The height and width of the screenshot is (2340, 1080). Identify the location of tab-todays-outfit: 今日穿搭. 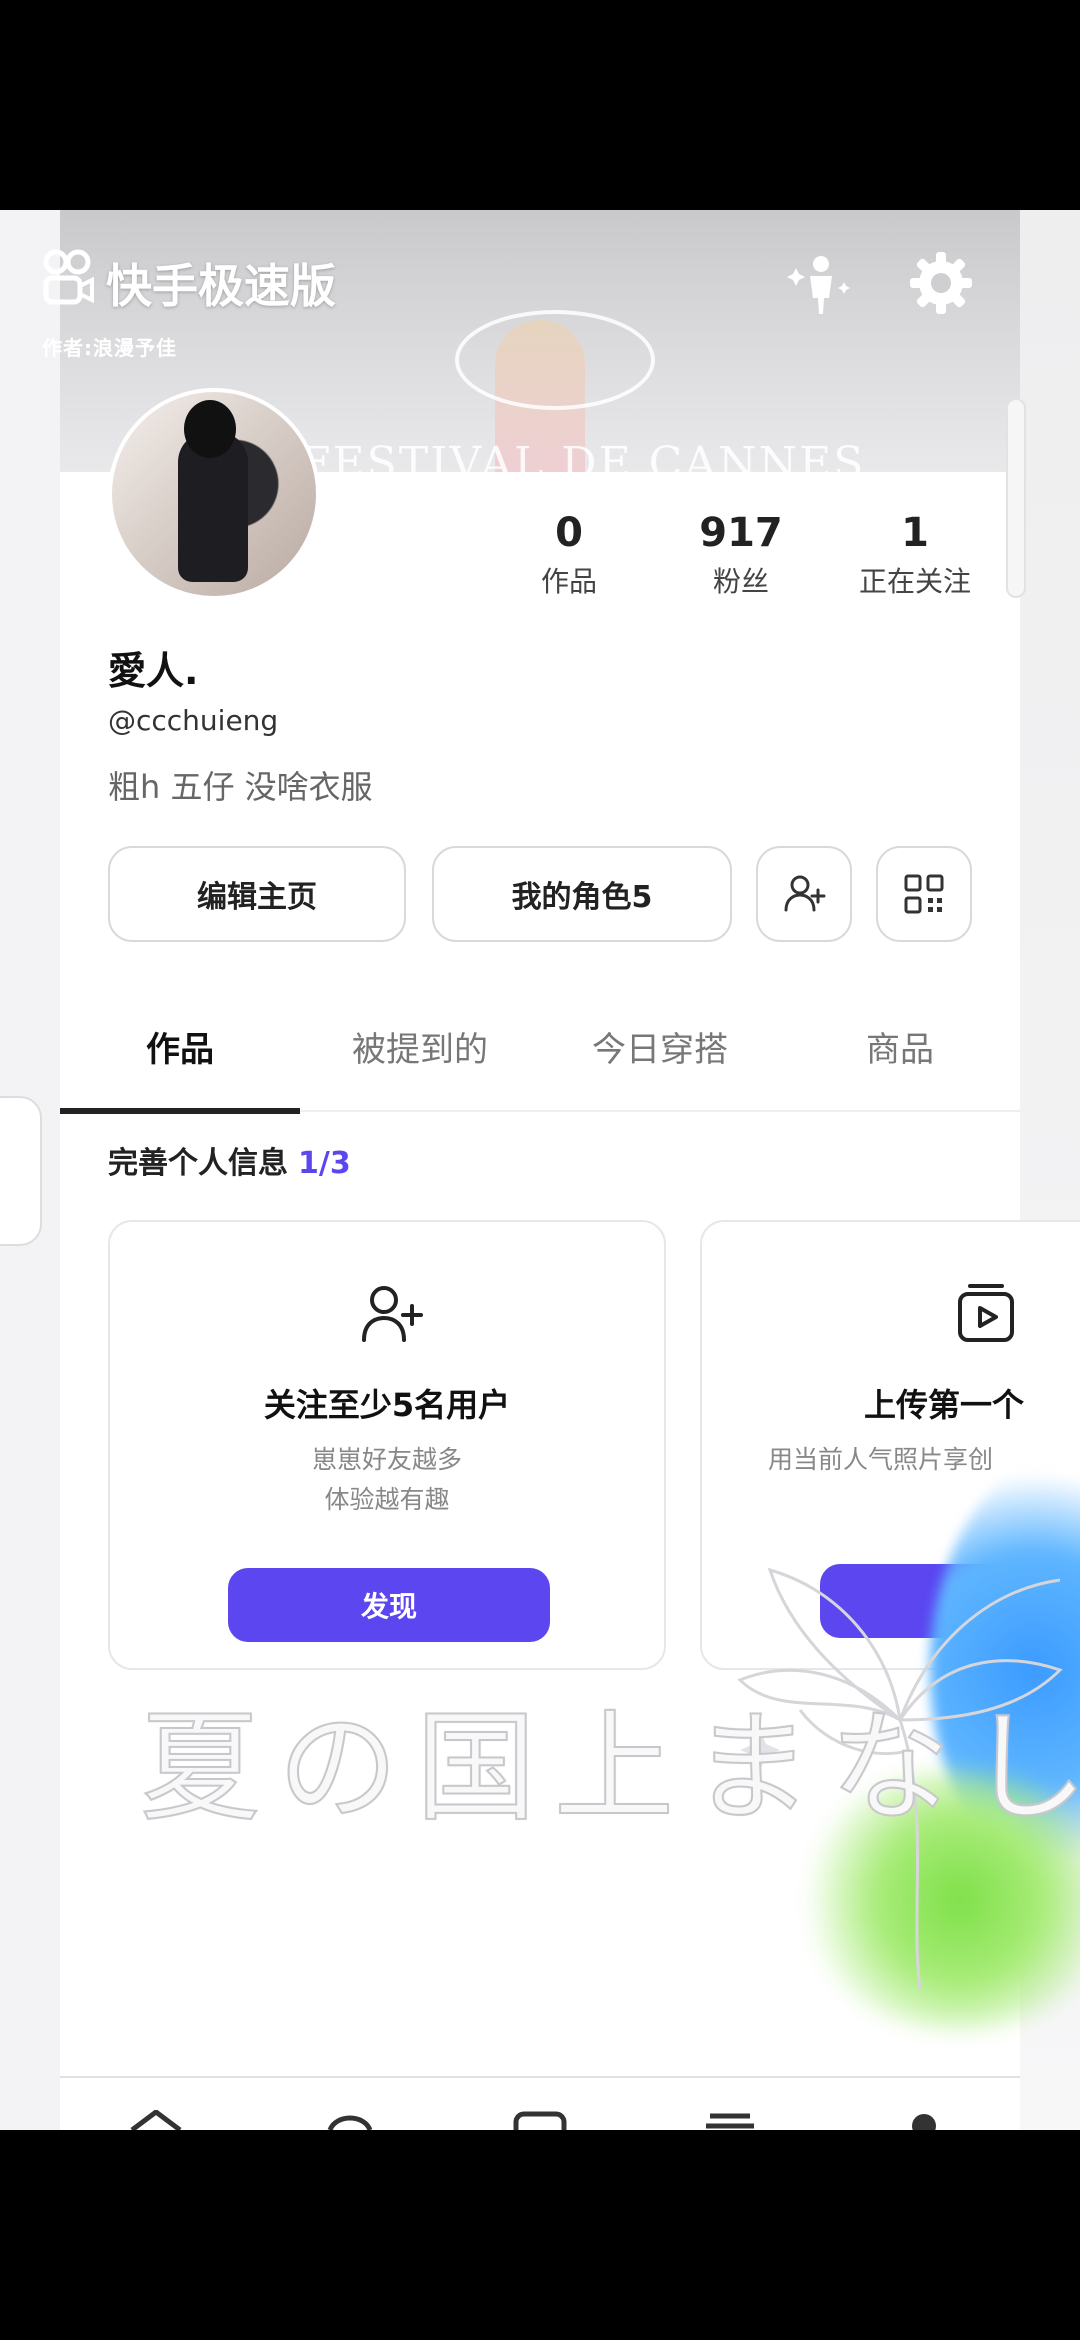
(660, 1046).